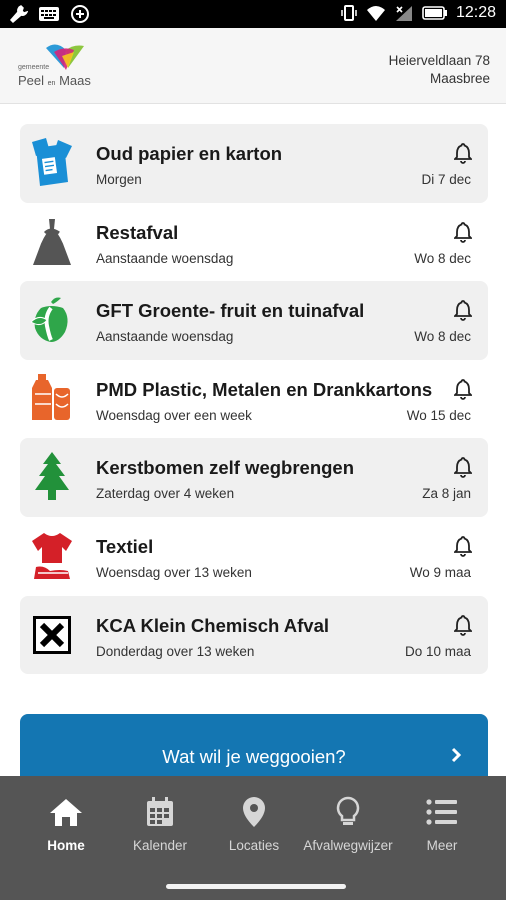  I want to click on nav-label: Afvalwegwijzer, so click(348, 845).